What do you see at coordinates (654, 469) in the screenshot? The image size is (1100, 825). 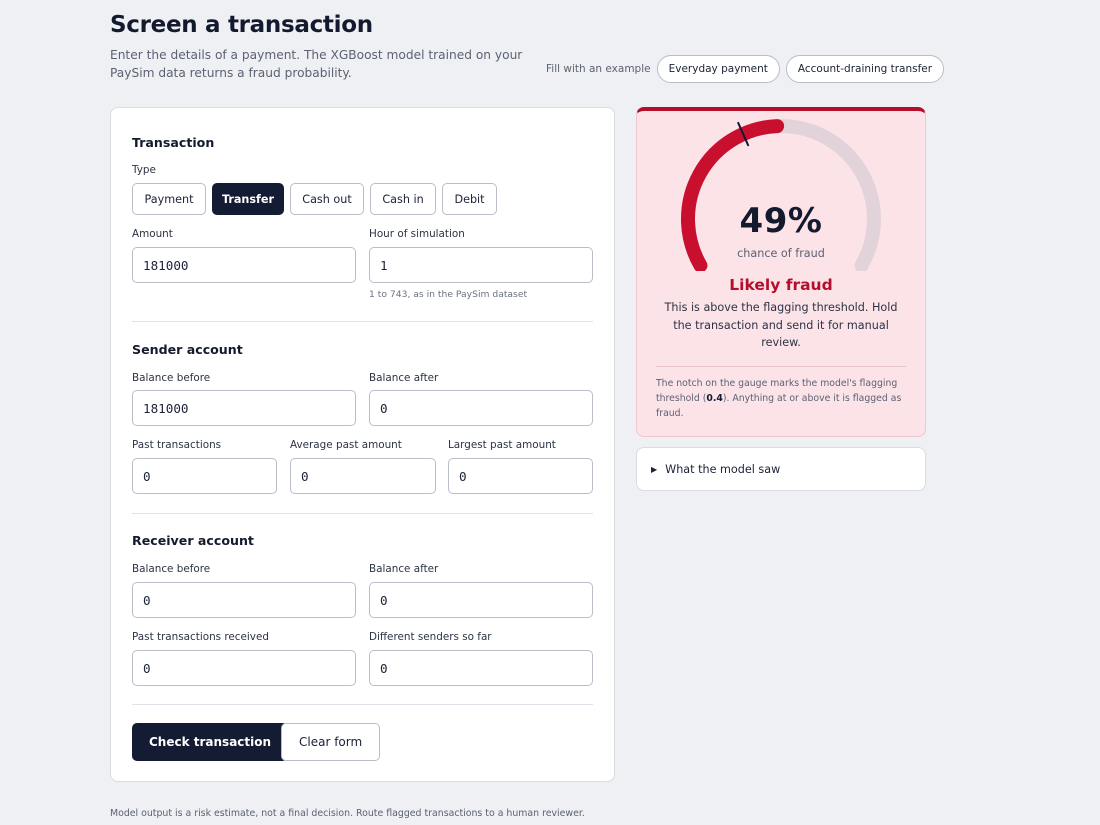 I see `triangle-right-icon: ▶` at bounding box center [654, 469].